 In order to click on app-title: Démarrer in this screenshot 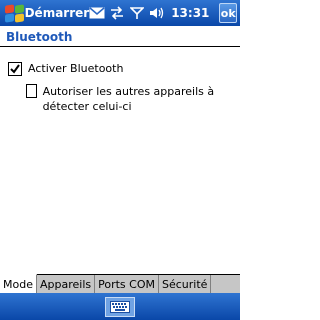, I will do `click(57, 13)`.